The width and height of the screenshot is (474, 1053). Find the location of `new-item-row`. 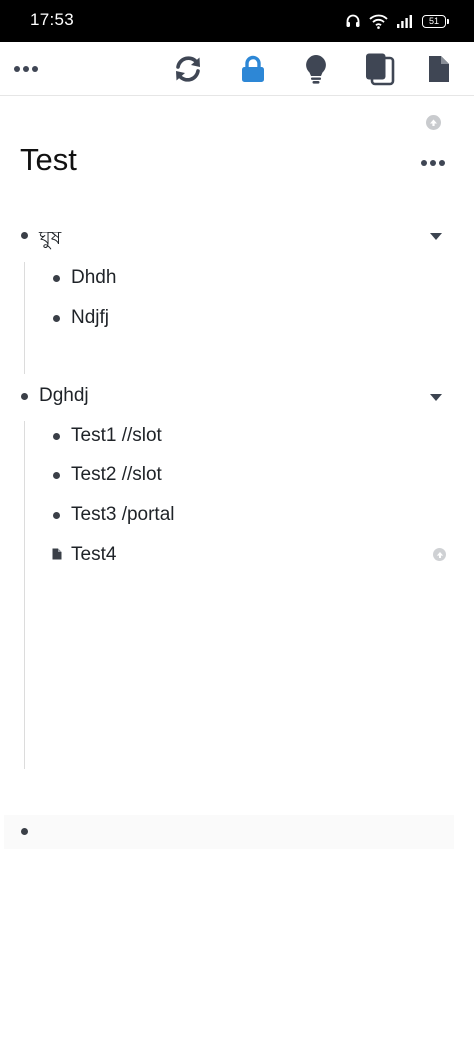

new-item-row is located at coordinates (229, 832).